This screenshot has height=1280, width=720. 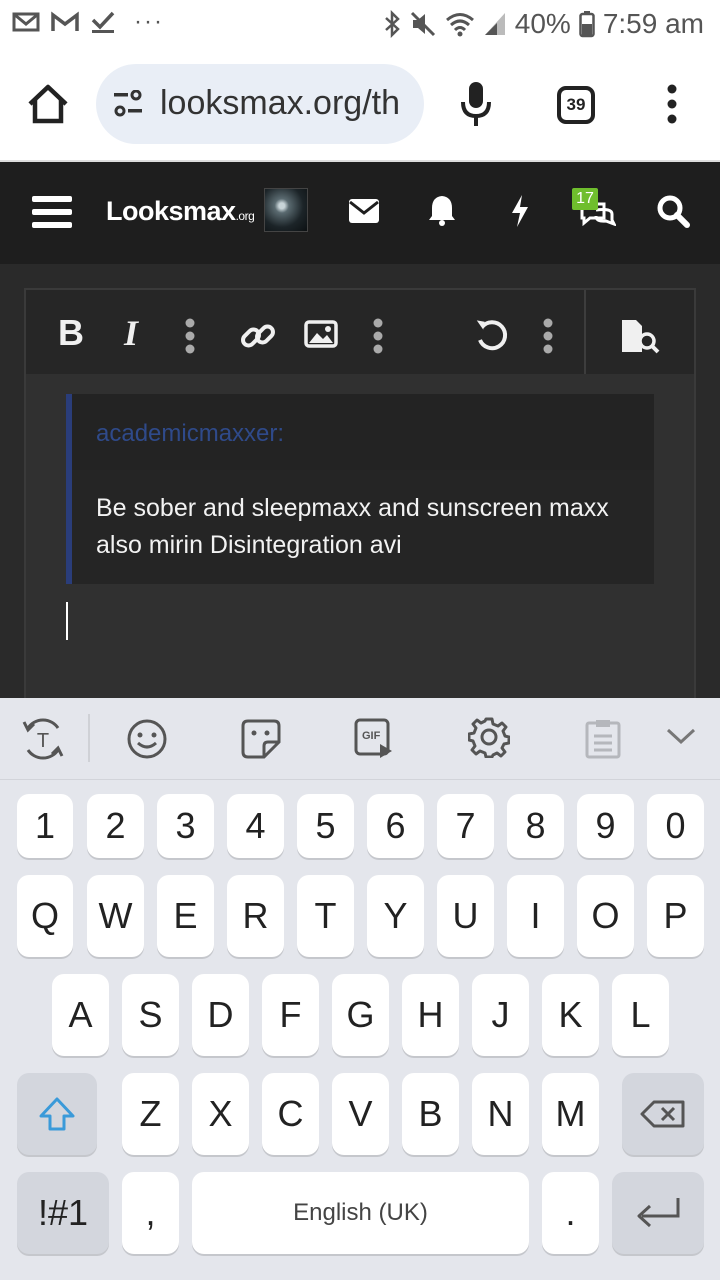 I want to click on status-bar: ··· 40% 7:59 am, so click(x=360, y=25).